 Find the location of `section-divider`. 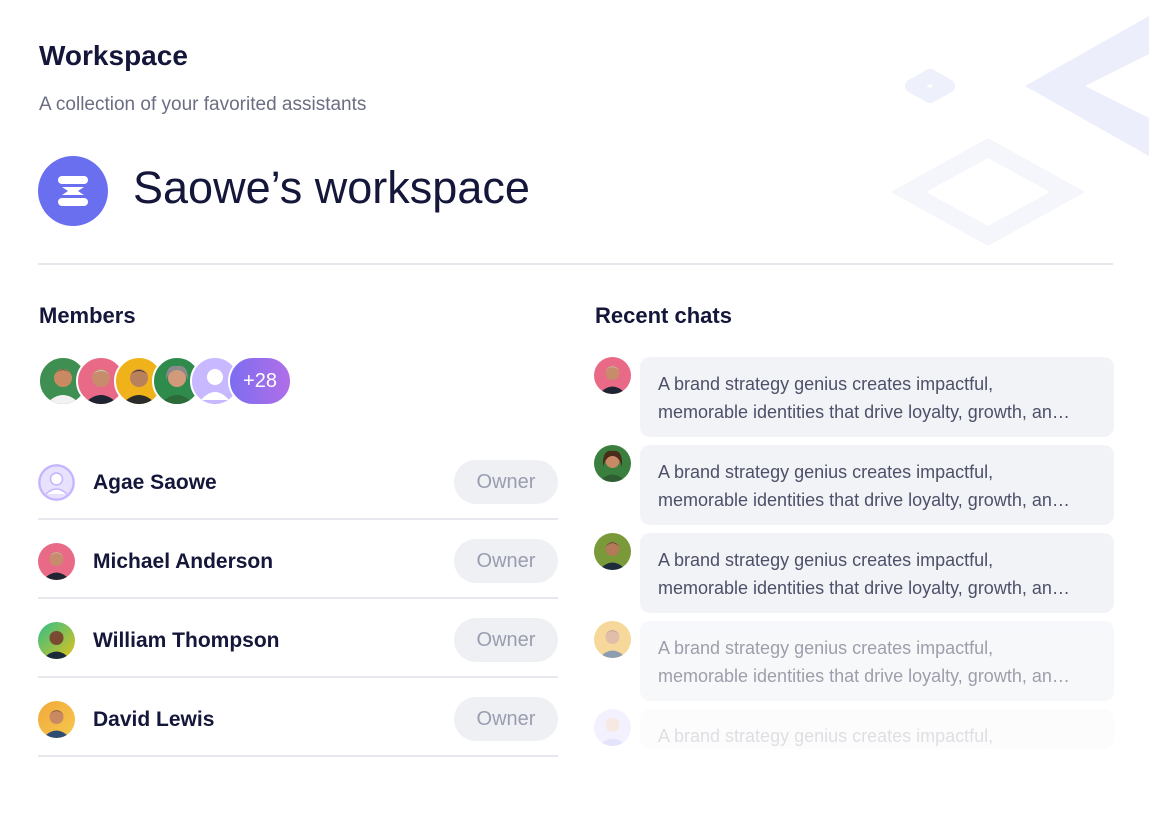

section-divider is located at coordinates (575, 264).